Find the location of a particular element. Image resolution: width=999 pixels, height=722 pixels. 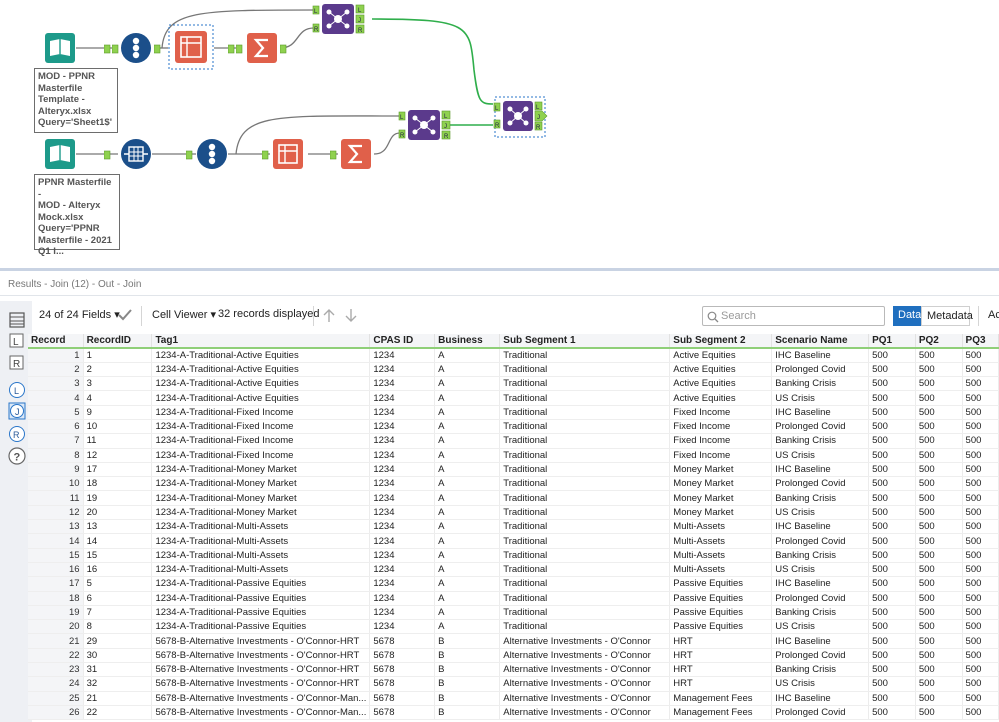

table-cell: 2 is located at coordinates (118, 370).